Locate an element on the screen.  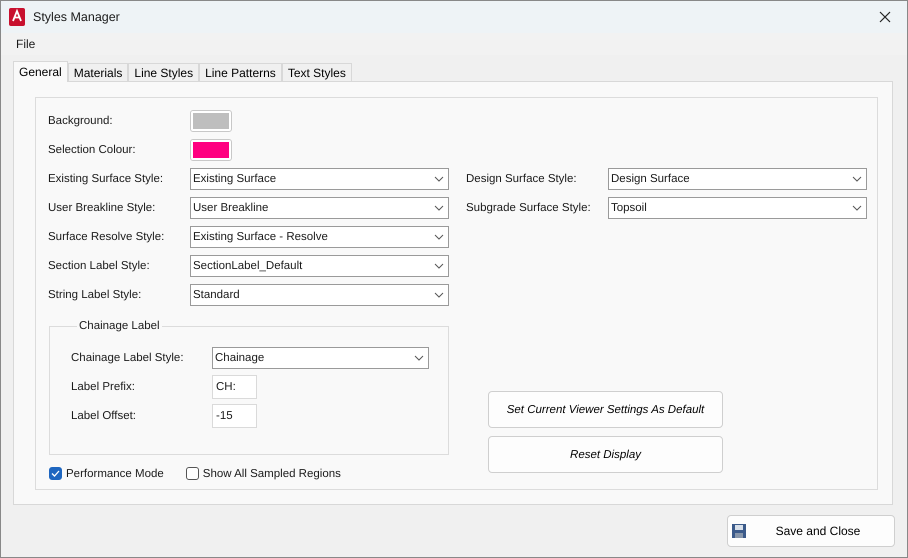
field-label: Background: is located at coordinates (81, 121).